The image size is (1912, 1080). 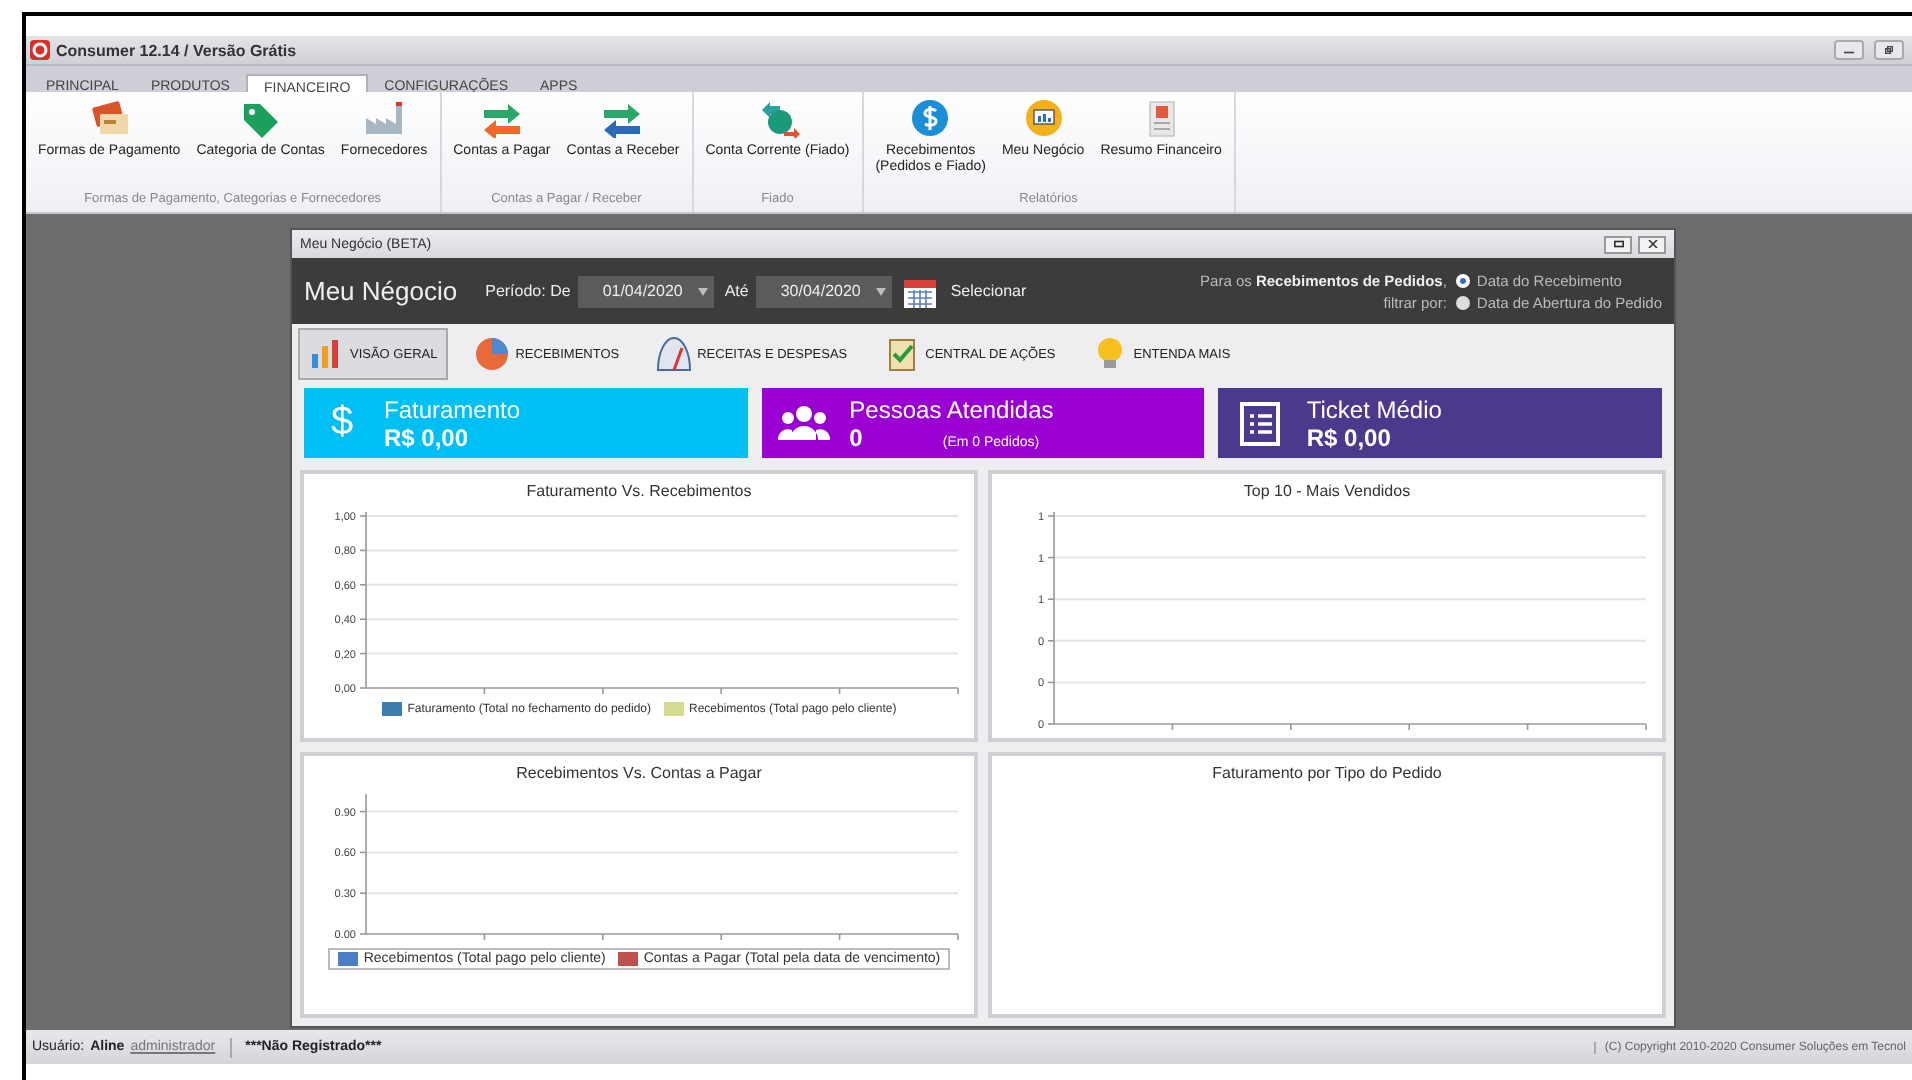 I want to click on chart-title: Faturamento Vs. Recebimentos, so click(x=639, y=491).